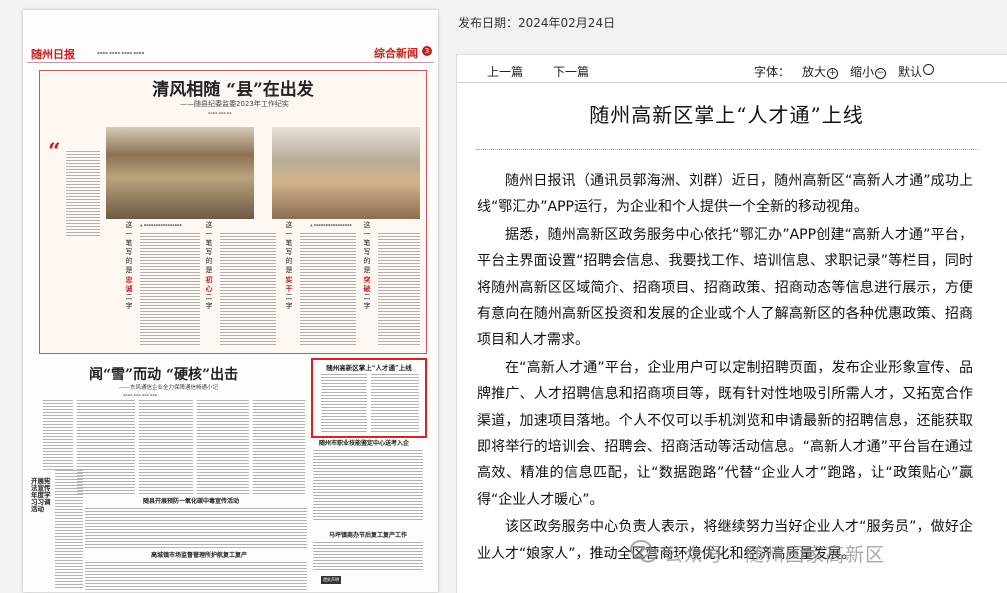 This screenshot has height=593, width=1007. Describe the element at coordinates (166, 448) in the screenshot. I see `story2-text-lines-c` at that location.